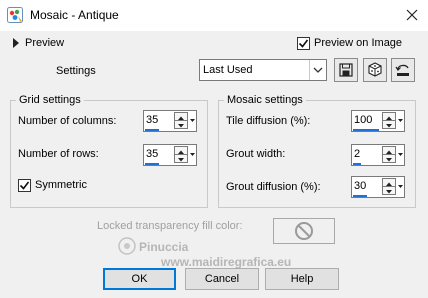 The image size is (428, 298). What do you see at coordinates (265, 100) in the screenshot?
I see `mosaic-settings-title: Mosaic settings` at bounding box center [265, 100].